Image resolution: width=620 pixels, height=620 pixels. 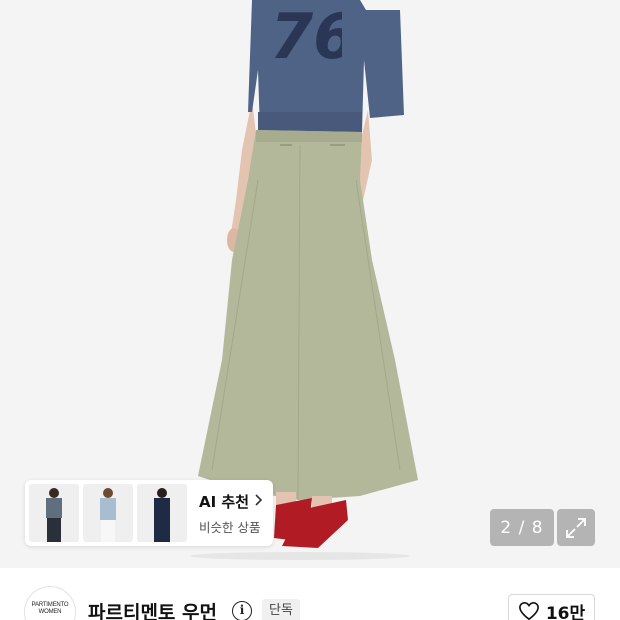 What do you see at coordinates (565, 611) in the screenshot?
I see `like-count: 16만` at bounding box center [565, 611].